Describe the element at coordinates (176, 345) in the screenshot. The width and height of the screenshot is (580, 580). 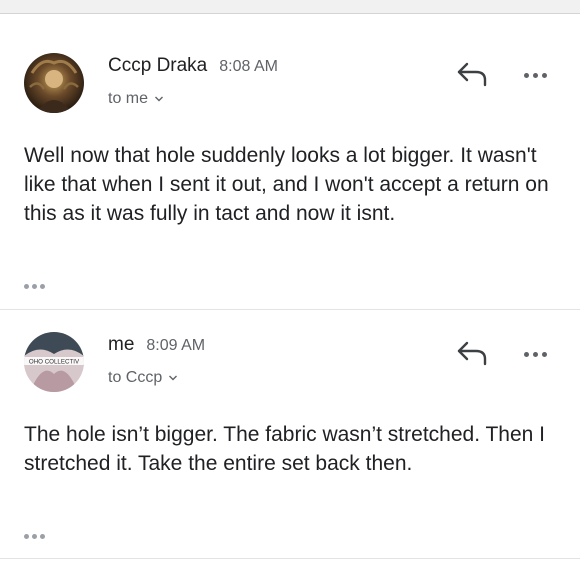
I see `message-time: 8:09 AM` at that location.